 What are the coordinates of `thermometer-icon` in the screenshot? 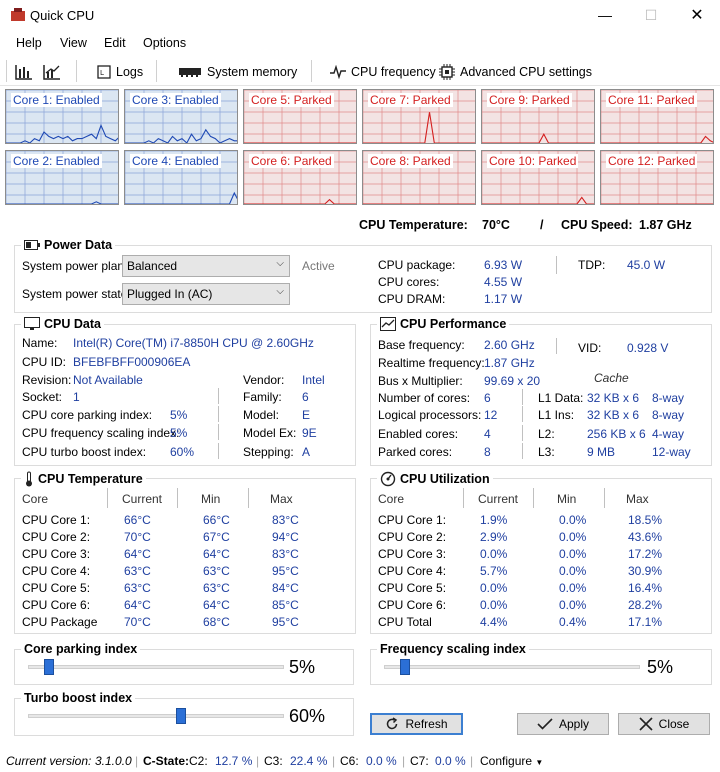 It's located at (29, 479).